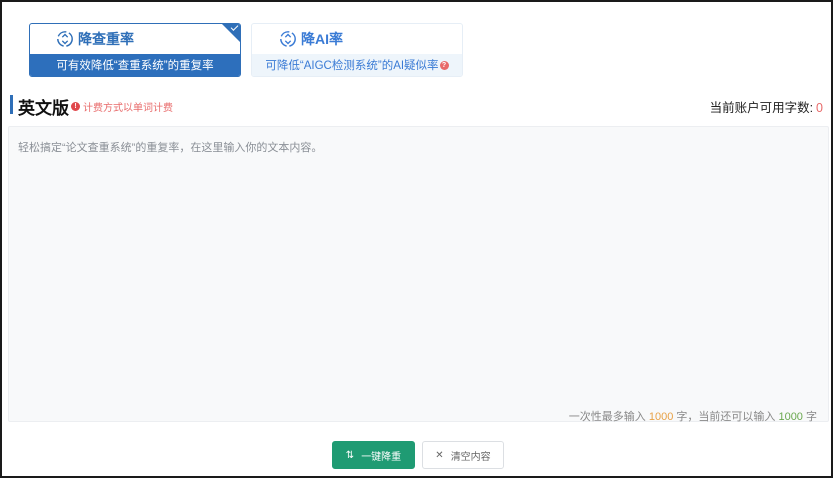  What do you see at coordinates (607, 417) in the screenshot?
I see `limit-prefix: 一次性最多输入` at bounding box center [607, 417].